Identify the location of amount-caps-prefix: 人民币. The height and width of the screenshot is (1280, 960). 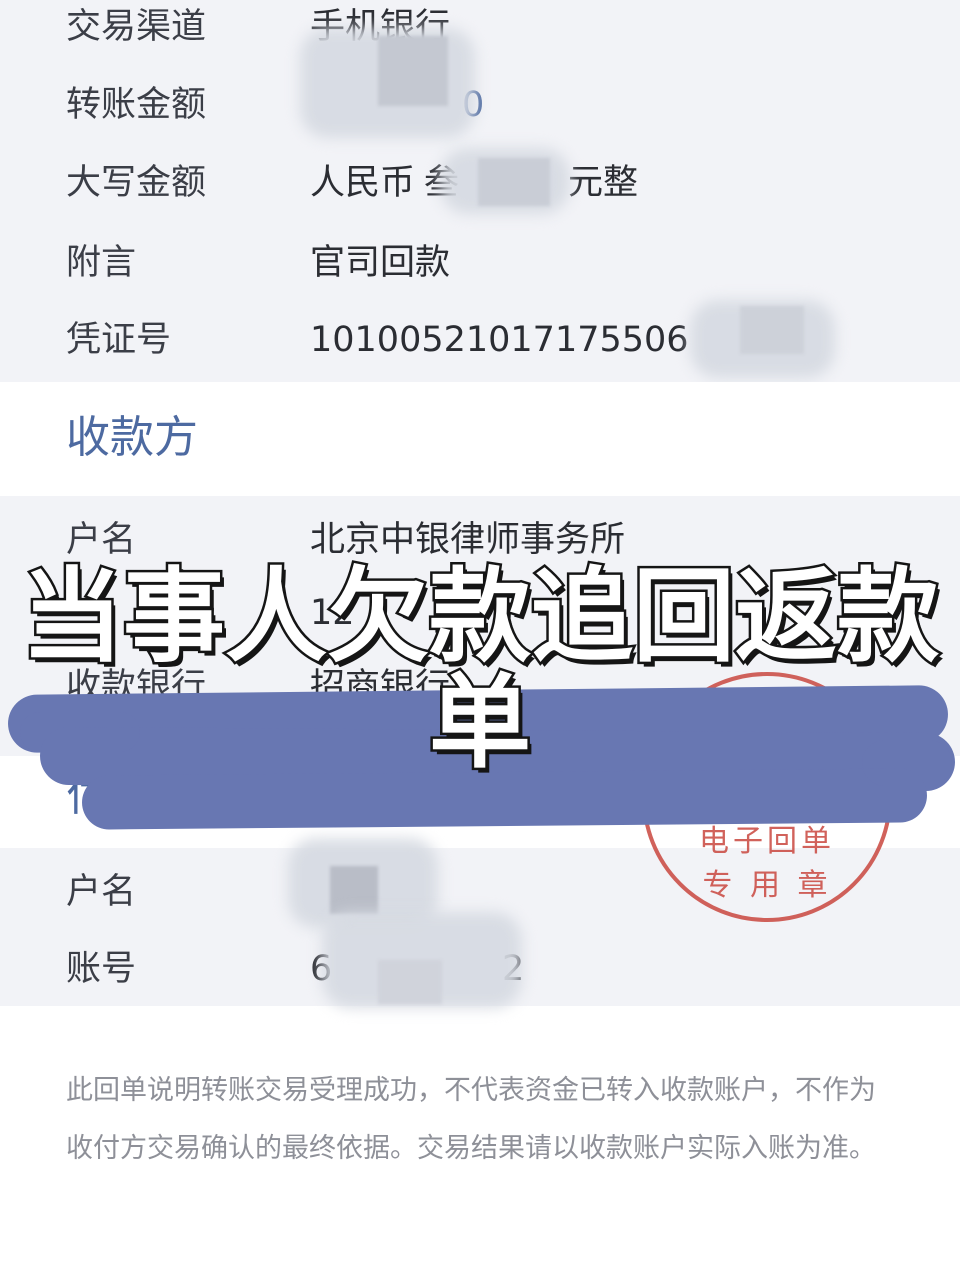
(363, 183).